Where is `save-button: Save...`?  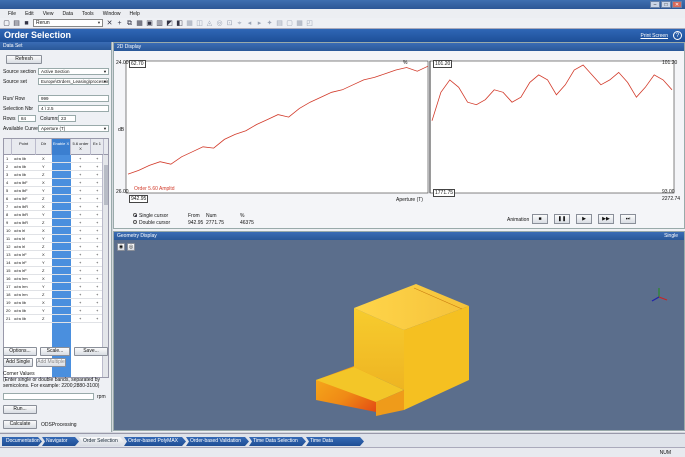
save-button: Save... is located at coordinates (91, 351).